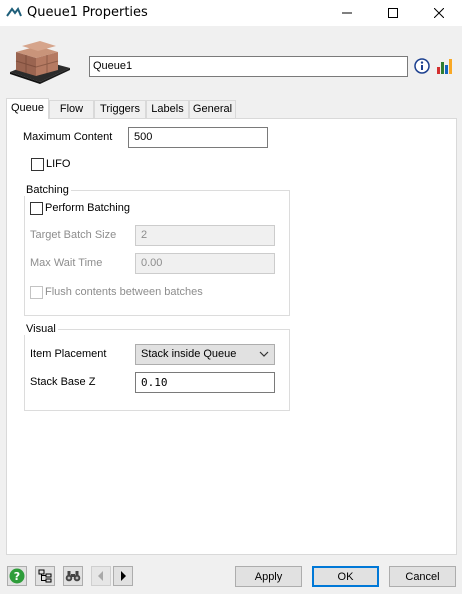 This screenshot has width=462, height=594. Describe the element at coordinates (345, 576) in the screenshot. I see `ok-button: OK` at that location.